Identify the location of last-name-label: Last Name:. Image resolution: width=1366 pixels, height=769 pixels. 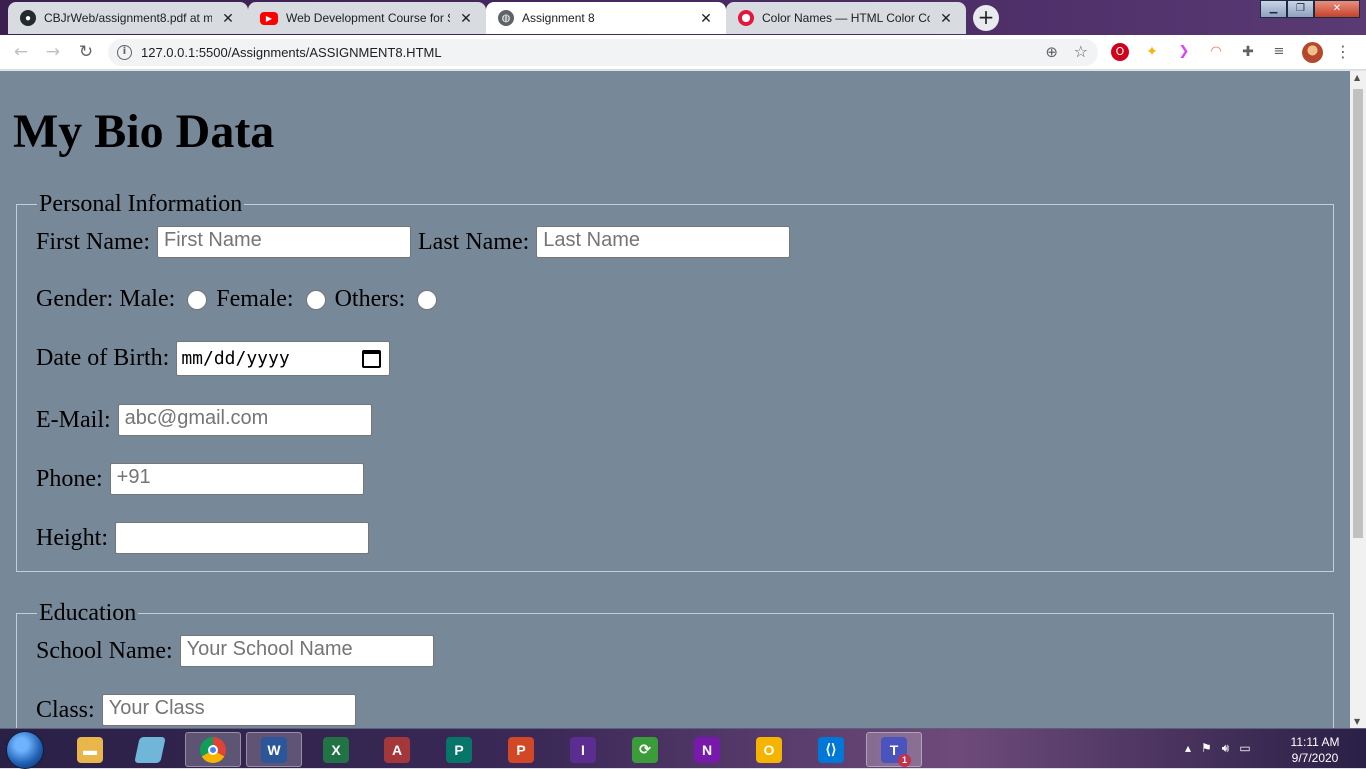
(474, 241).